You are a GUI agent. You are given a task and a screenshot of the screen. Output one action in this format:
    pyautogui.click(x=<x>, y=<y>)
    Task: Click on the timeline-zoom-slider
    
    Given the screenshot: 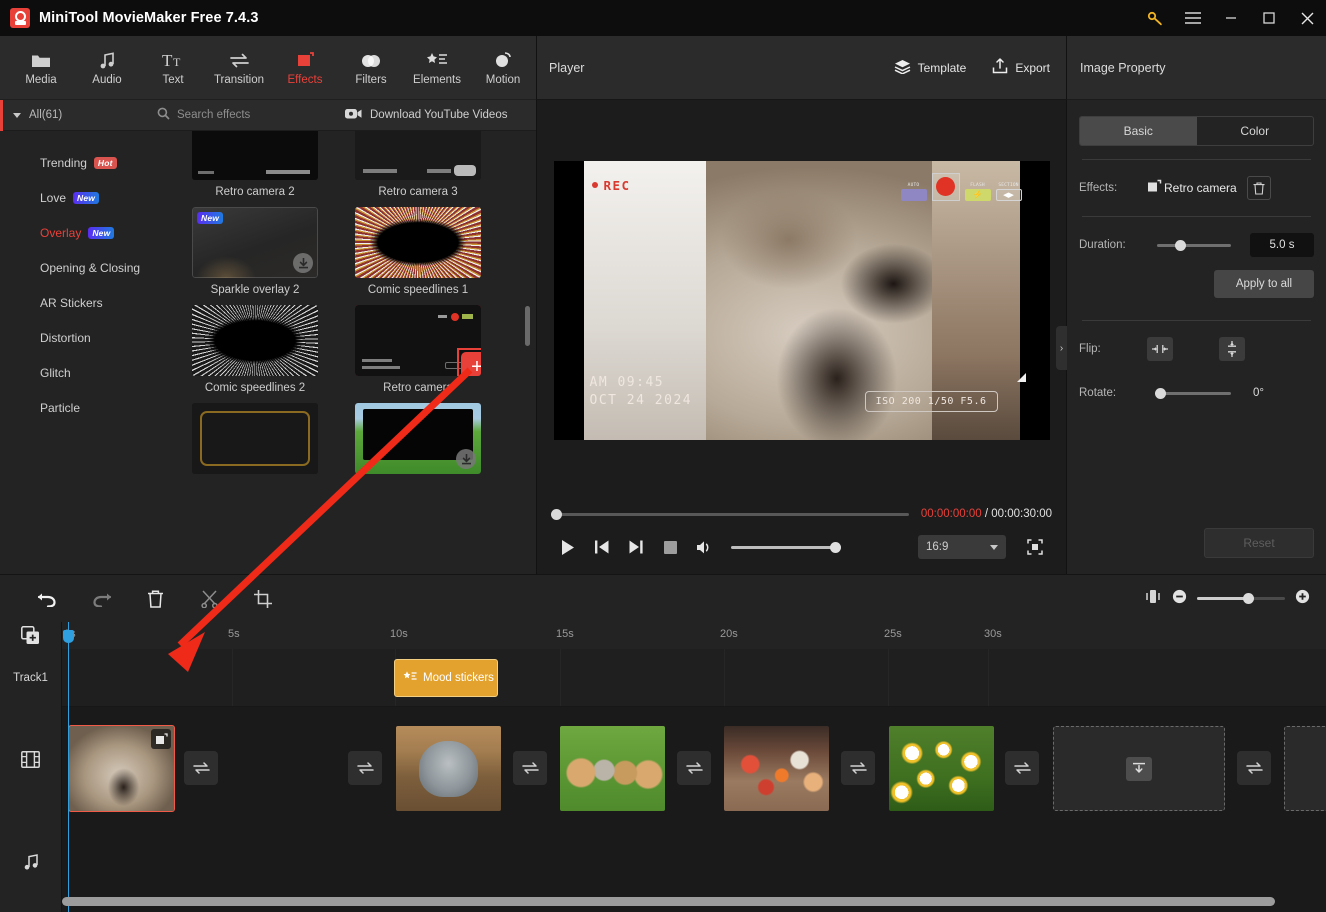 What is the action you would take?
    pyautogui.click(x=1241, y=598)
    